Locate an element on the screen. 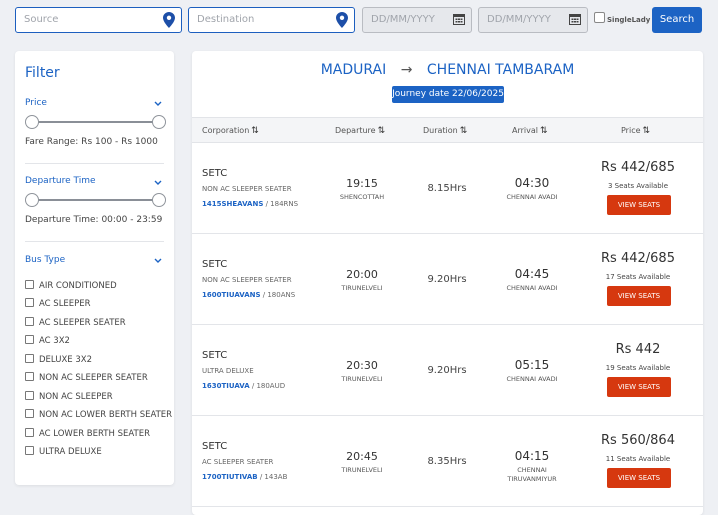  service-code-suffix: / 180ANS is located at coordinates (278, 295).